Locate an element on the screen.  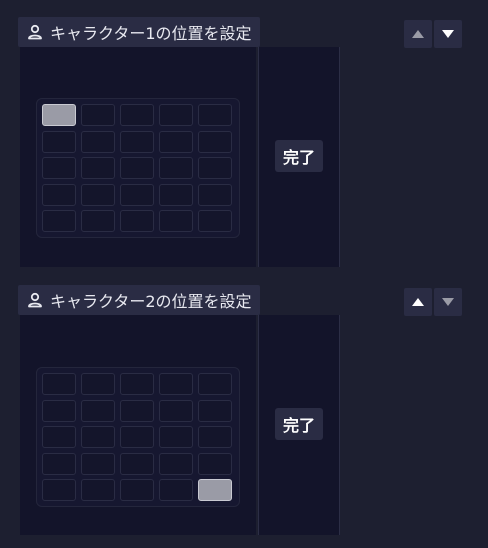
panel-header: キャラクター2の位置を設定 is located at coordinates (139, 300).